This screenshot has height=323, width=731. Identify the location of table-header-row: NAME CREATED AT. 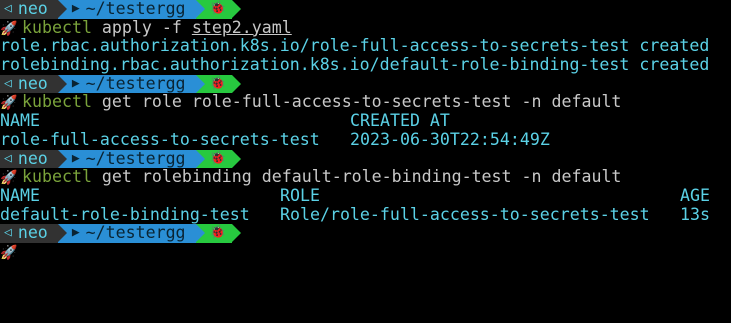
(365, 121).